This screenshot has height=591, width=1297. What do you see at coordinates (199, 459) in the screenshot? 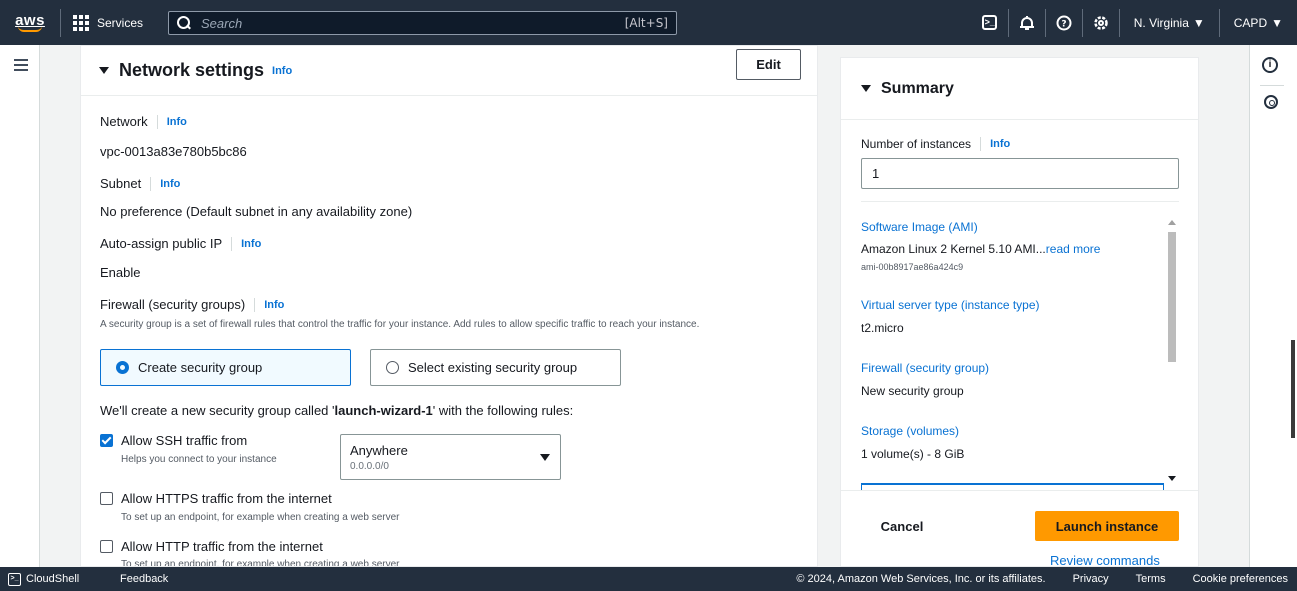
I see `ssh-description: Helps you connect to your instance` at bounding box center [199, 459].